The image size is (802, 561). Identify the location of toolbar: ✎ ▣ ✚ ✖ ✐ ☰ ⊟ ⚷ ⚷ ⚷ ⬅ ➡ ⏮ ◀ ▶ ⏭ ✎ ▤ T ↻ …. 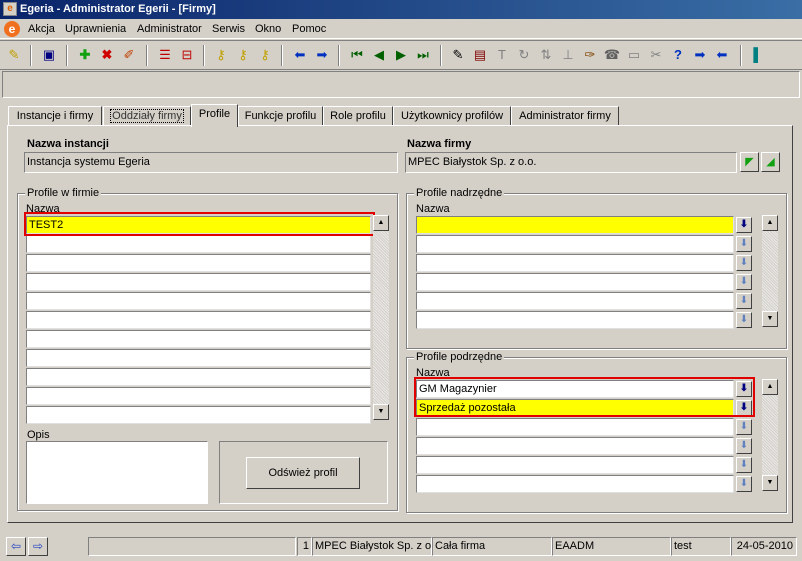
(401, 55).